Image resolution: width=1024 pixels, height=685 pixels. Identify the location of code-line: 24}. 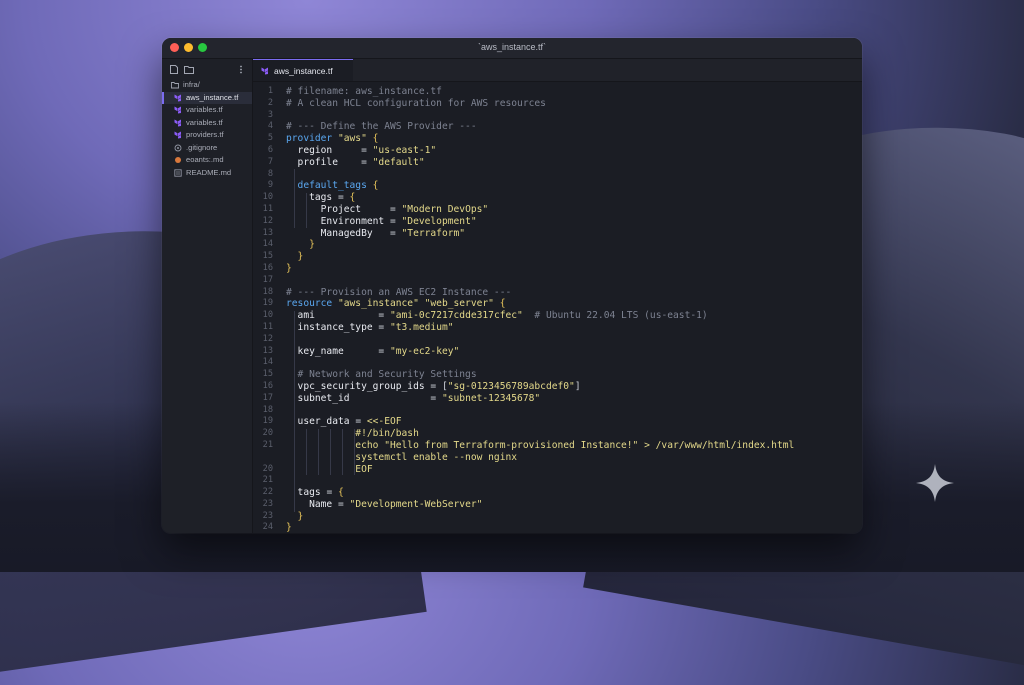
(557, 527).